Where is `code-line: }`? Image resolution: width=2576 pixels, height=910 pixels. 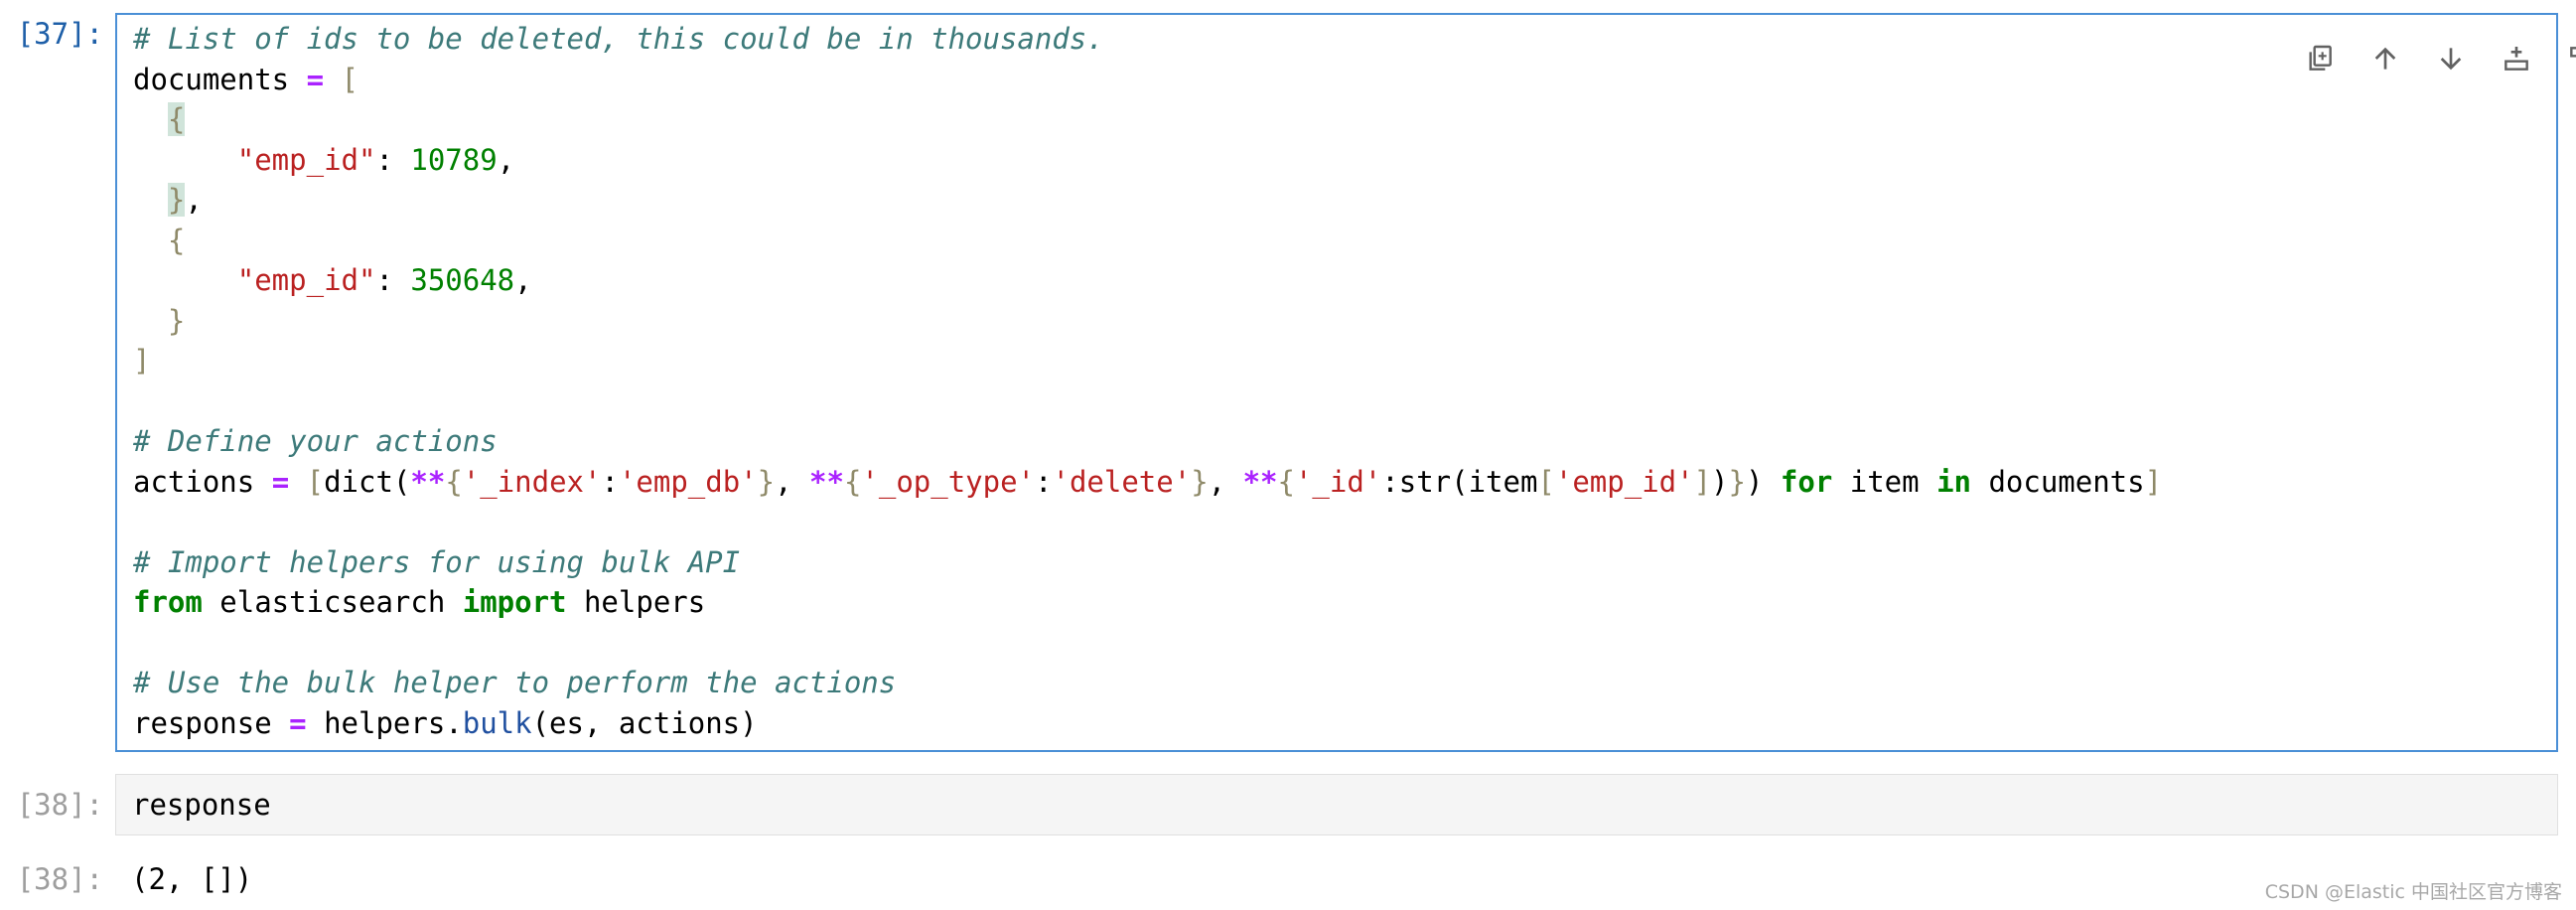 code-line: } is located at coordinates (159, 321).